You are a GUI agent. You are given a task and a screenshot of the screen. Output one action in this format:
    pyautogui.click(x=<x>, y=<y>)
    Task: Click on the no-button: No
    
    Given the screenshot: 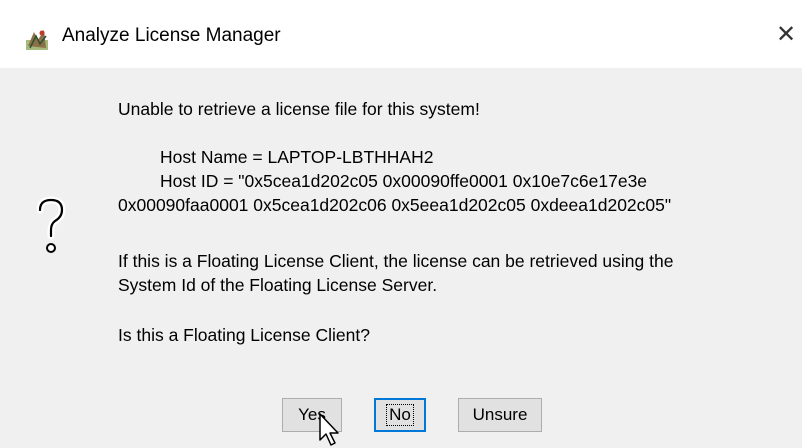 What is the action you would take?
    pyautogui.click(x=400, y=415)
    